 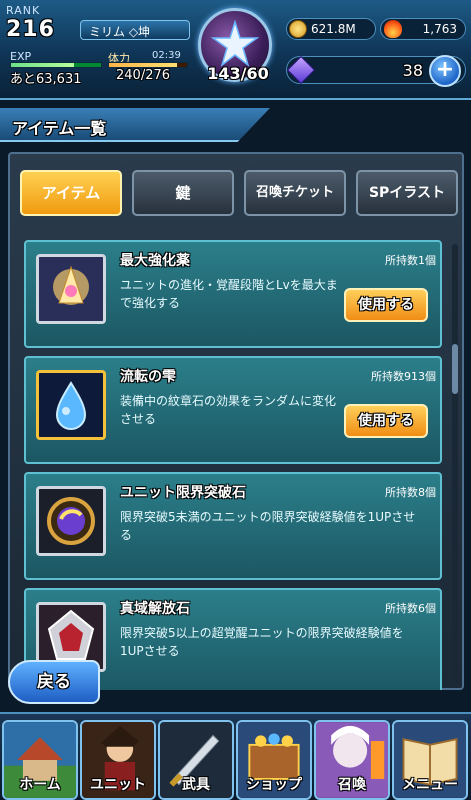 What do you see at coordinates (143, 75) in the screenshot?
I see `stamina-value: 240/276` at bounding box center [143, 75].